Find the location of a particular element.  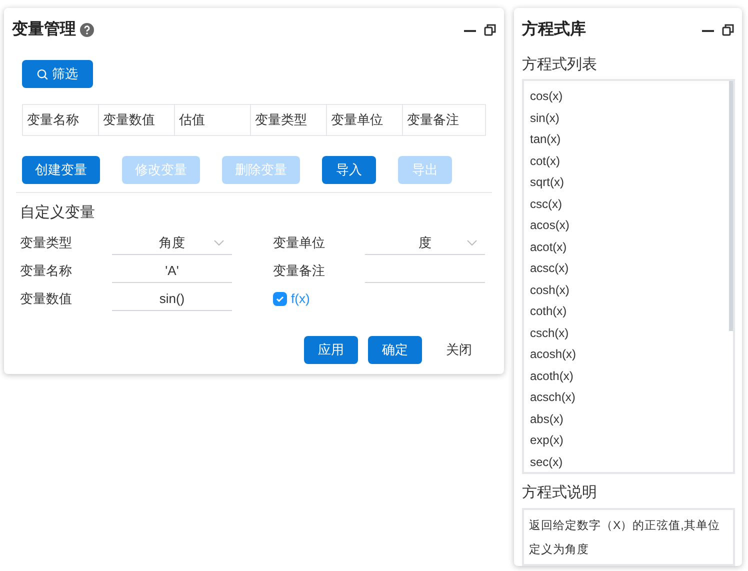

column-header: 变量备注 is located at coordinates (433, 120).